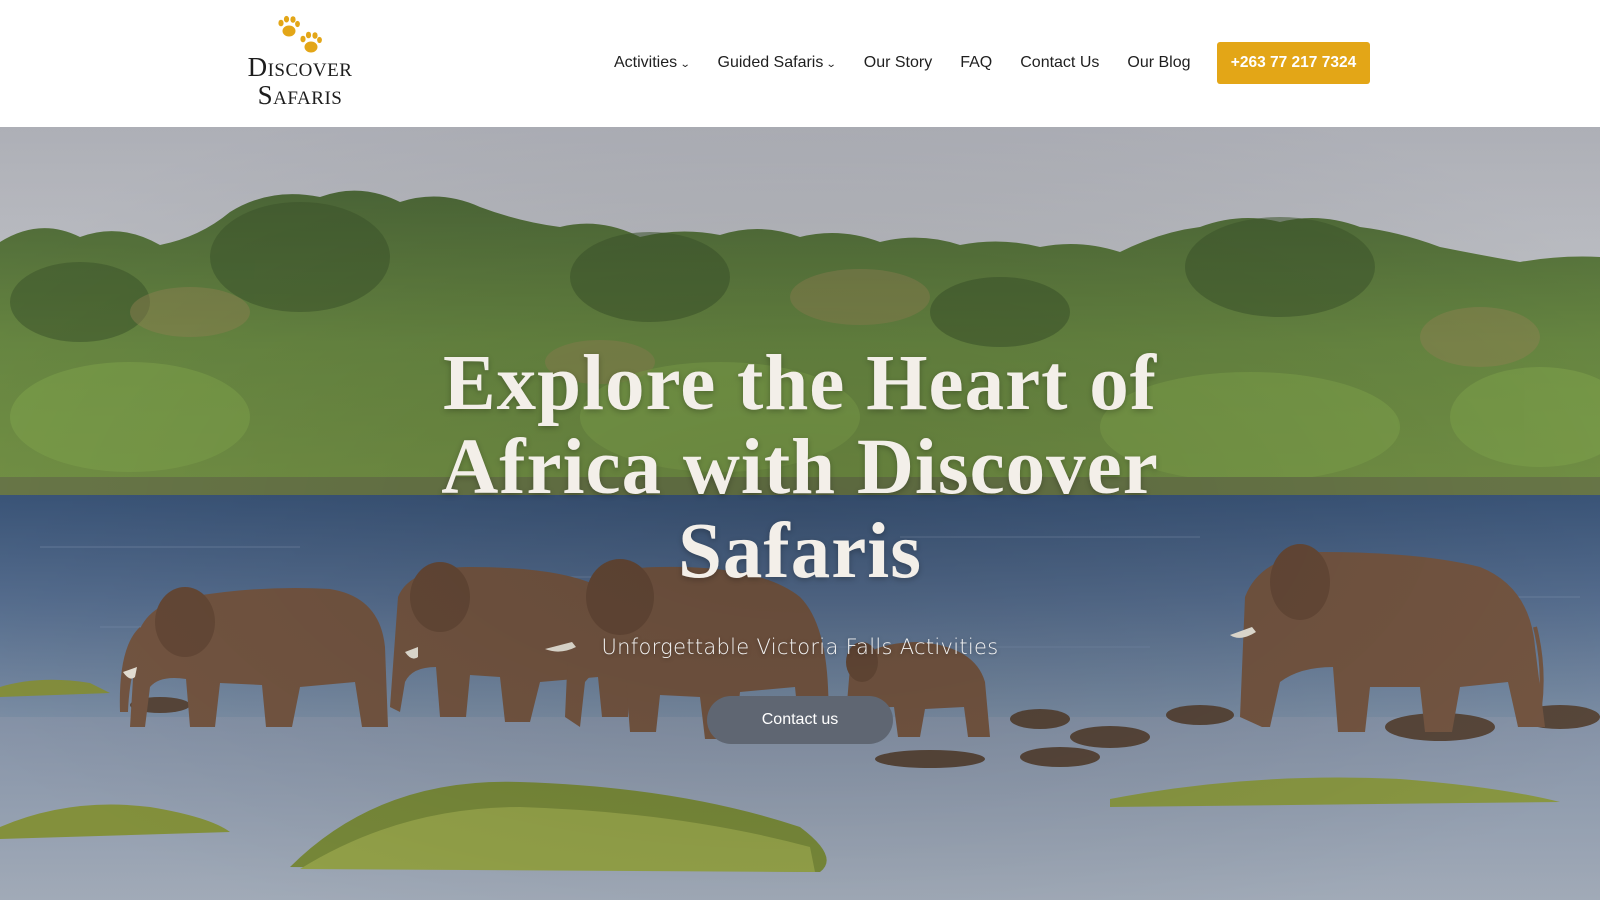 This screenshot has width=1600, height=900. Describe the element at coordinates (770, 62) in the screenshot. I see `nav-guided-safaris-label: Guided Safaris` at that location.